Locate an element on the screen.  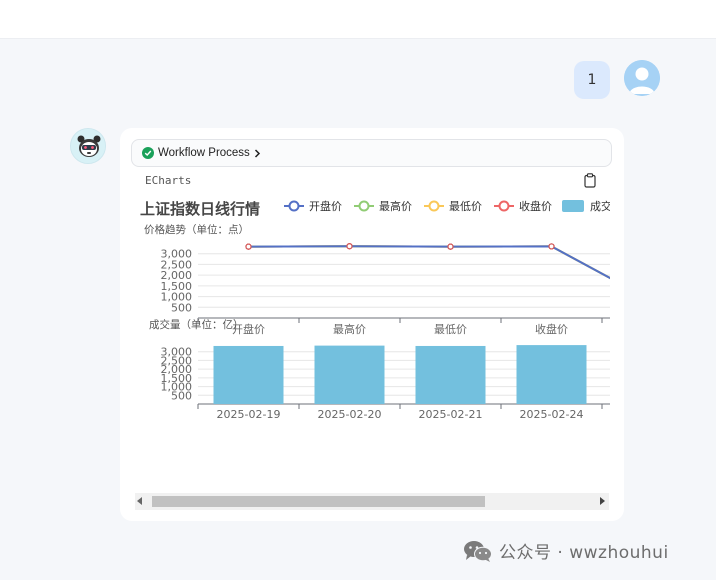
bot-avatar is located at coordinates (88, 146).